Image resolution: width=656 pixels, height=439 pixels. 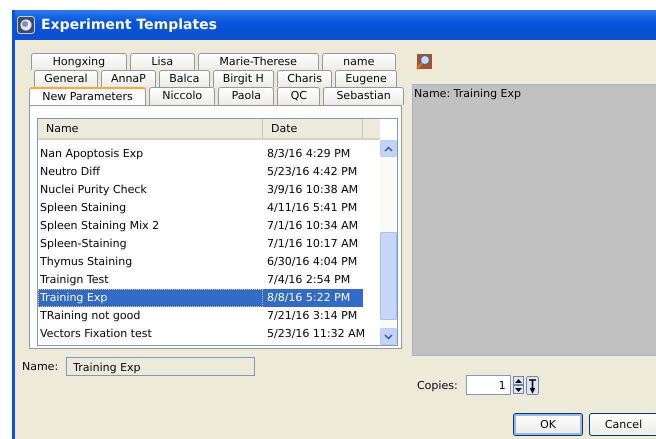 What do you see at coordinates (70, 172) in the screenshot?
I see `table-cell-text: Neutro Diff` at bounding box center [70, 172].